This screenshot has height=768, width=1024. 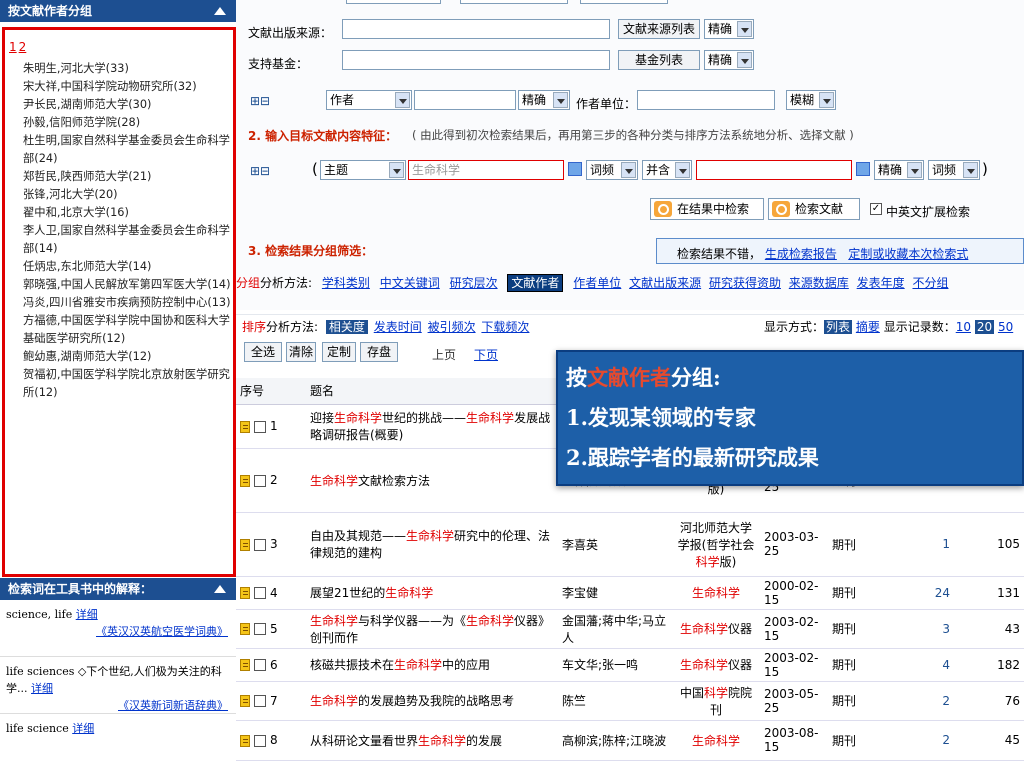 I want to click on tool-source-link: 《英汉汉英航空医学词典》, so click(x=162, y=631).